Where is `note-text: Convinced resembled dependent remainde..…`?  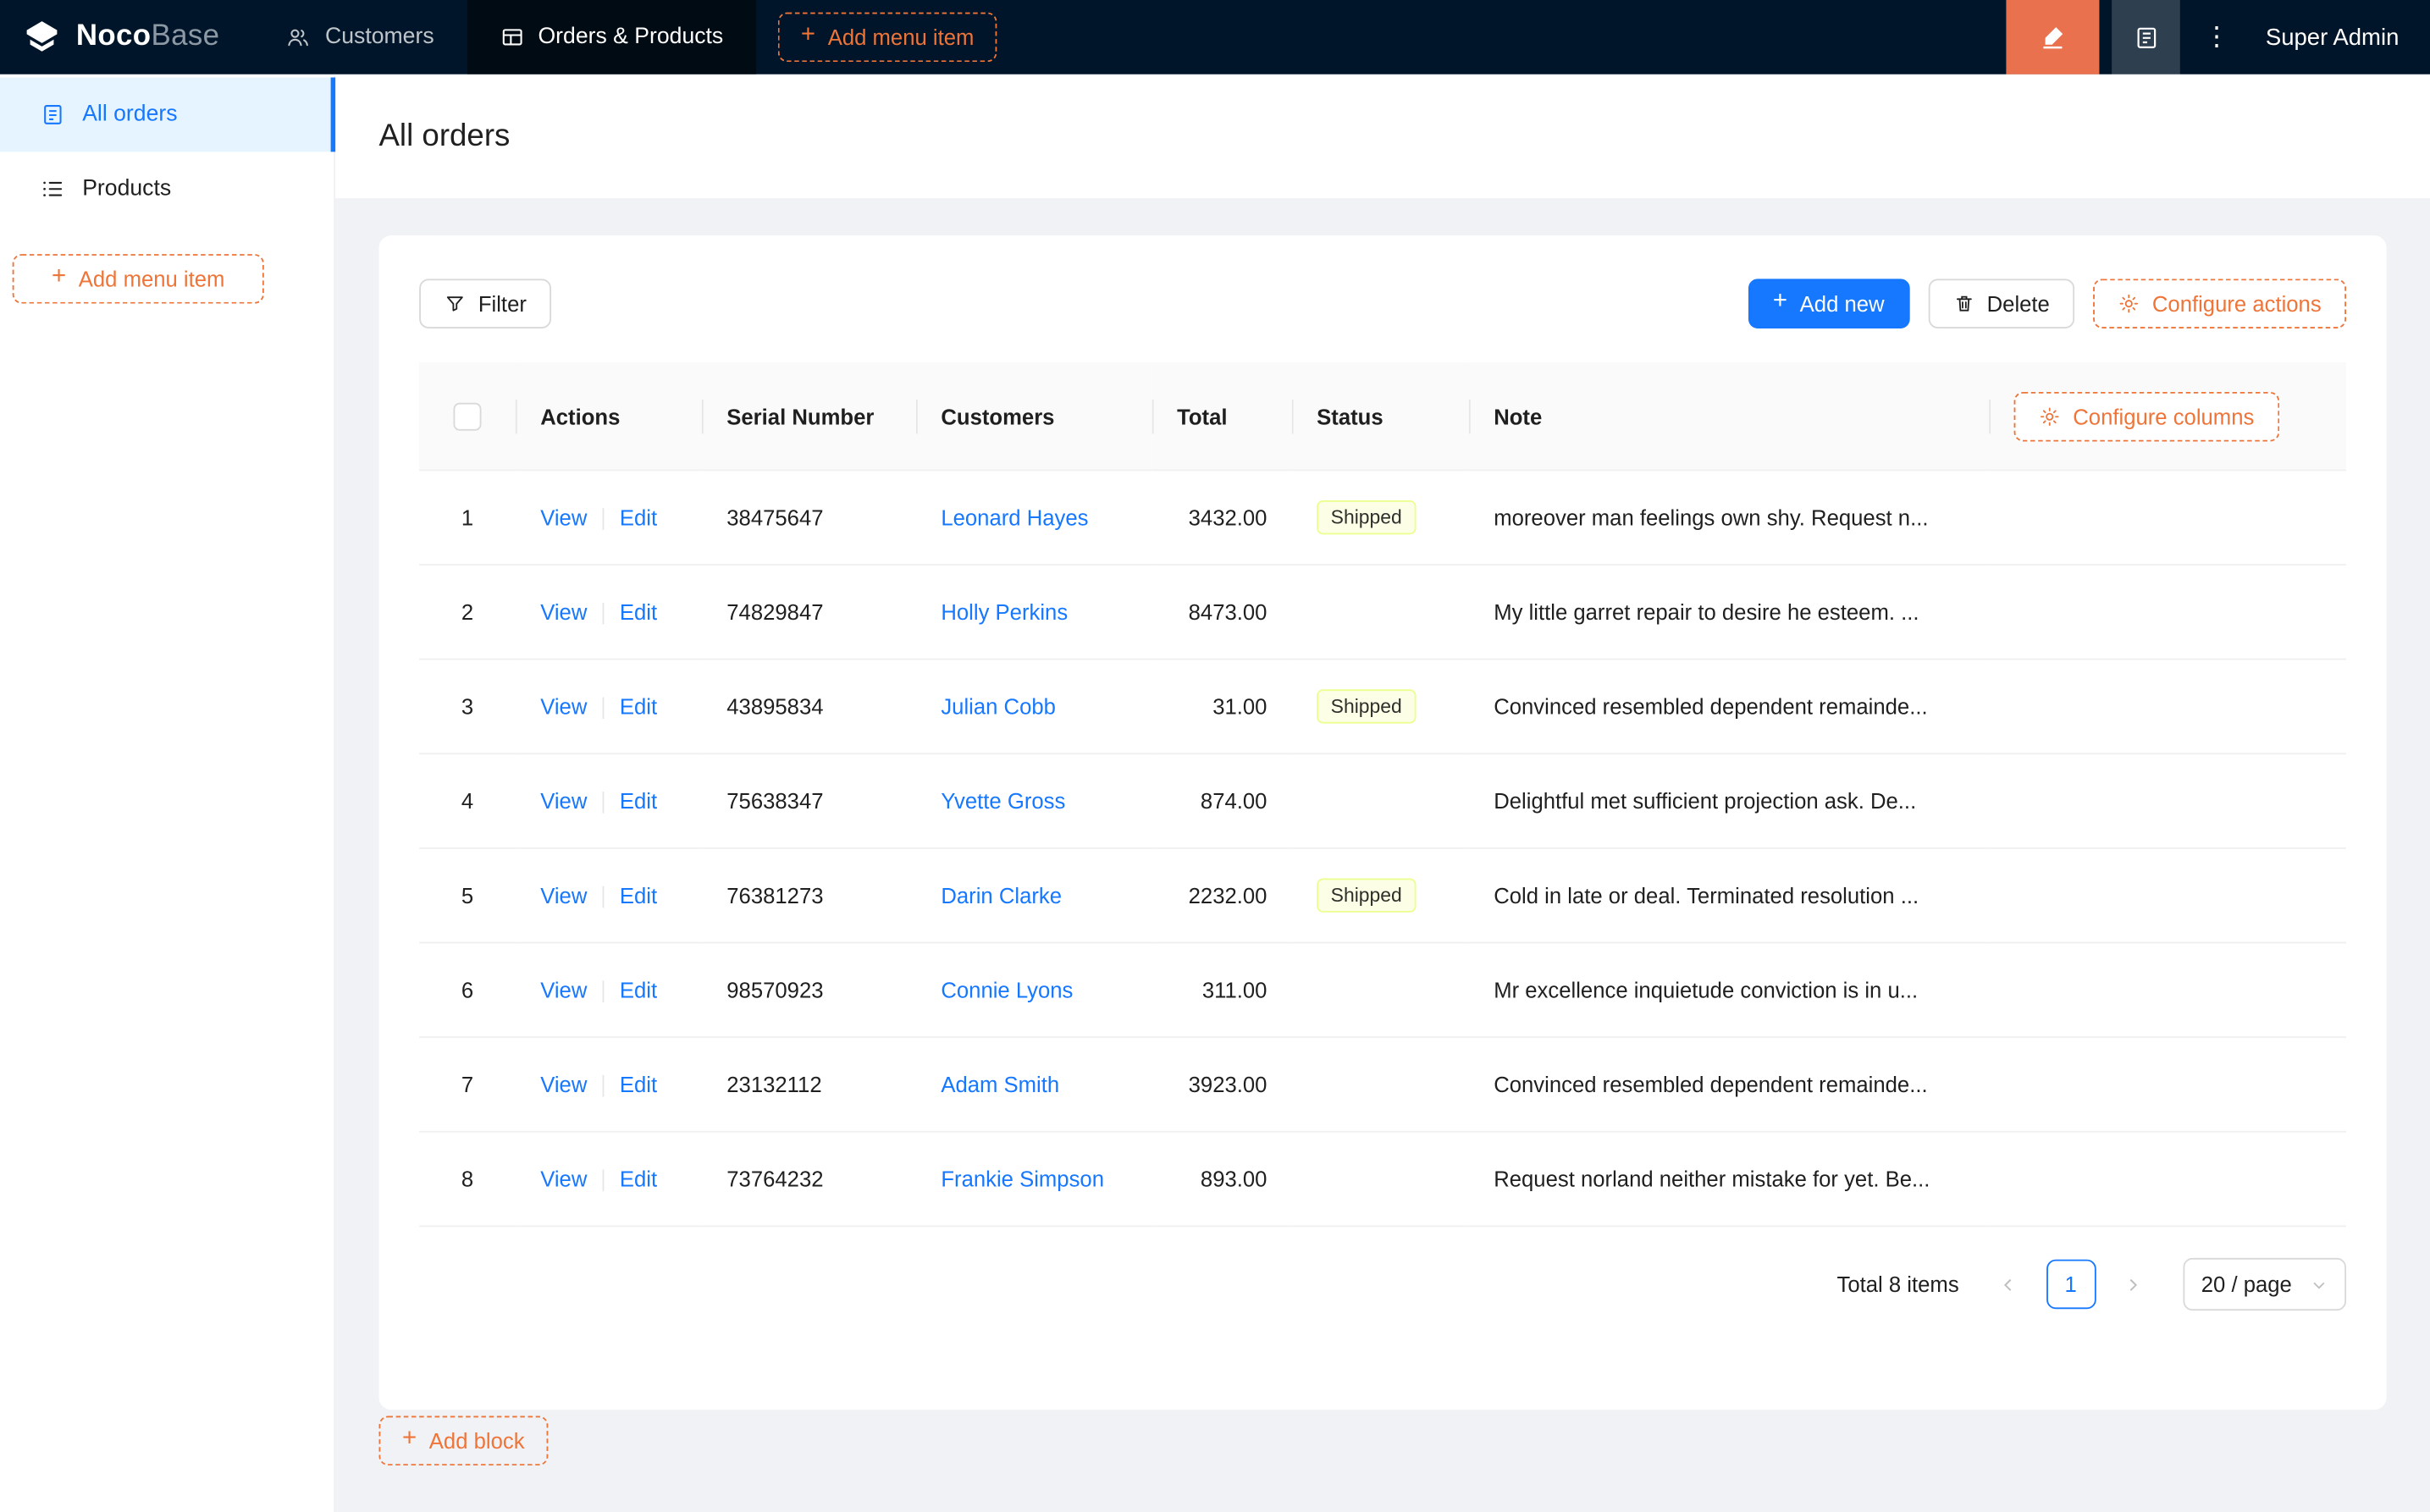
note-text: Convinced resembled dependent remainde..… is located at coordinates (1729, 707).